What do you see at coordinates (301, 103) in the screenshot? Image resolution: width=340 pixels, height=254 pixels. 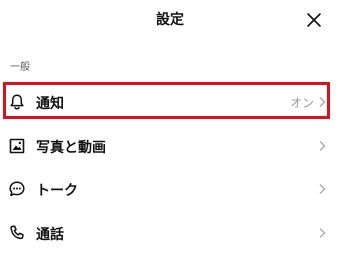 I see `settings-item-value: オン` at bounding box center [301, 103].